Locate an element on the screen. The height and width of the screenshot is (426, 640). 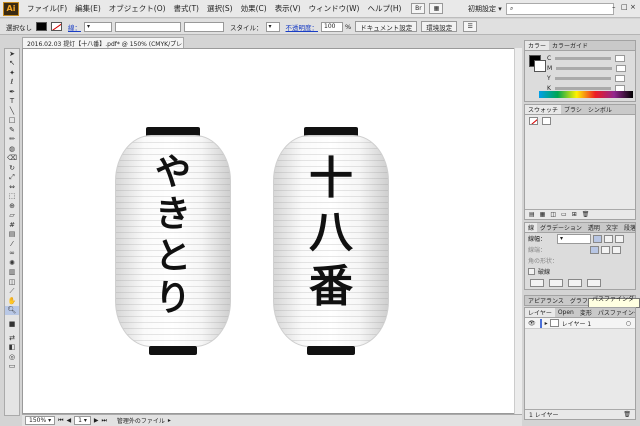
tab-brushes: ブラシ is located at coordinates (573, 109).